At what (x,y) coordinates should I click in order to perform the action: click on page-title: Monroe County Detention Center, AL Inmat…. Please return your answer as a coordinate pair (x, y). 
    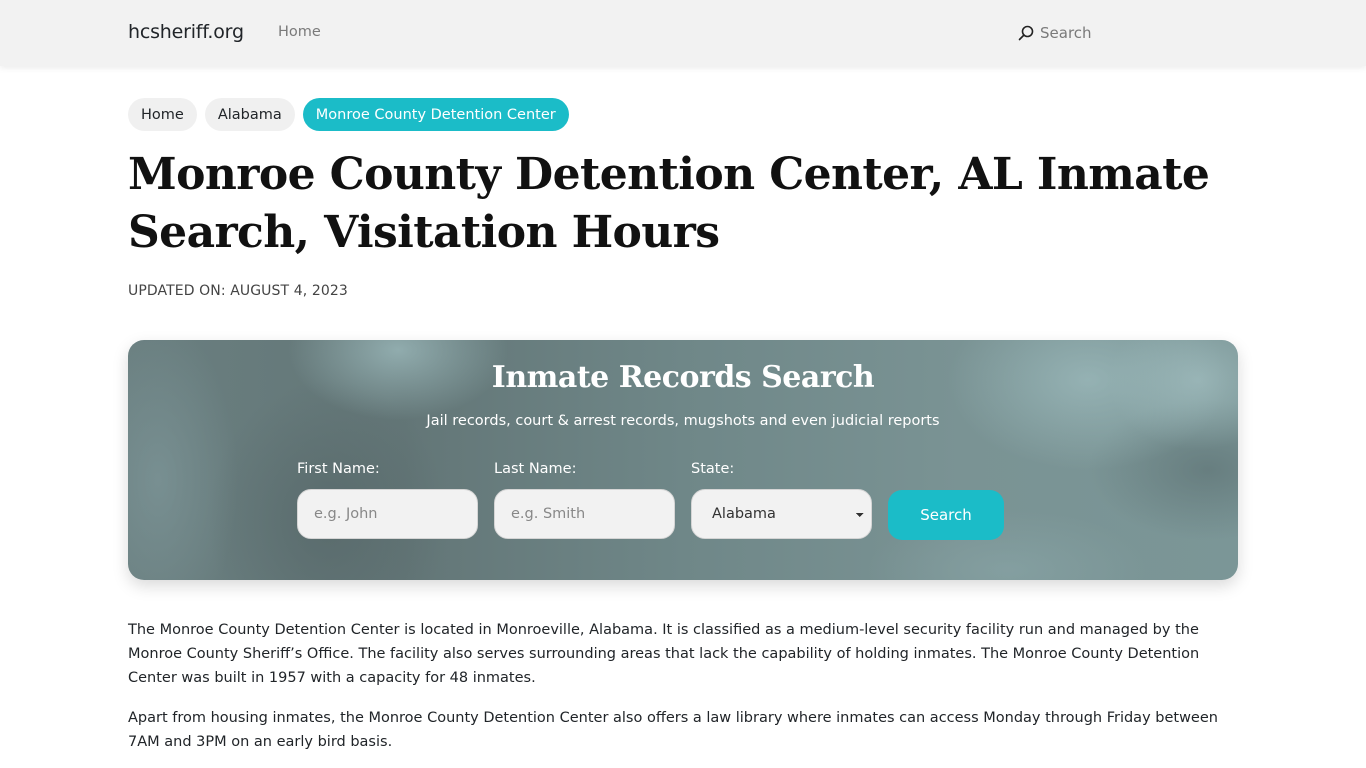
    Looking at the image, I should click on (669, 203).